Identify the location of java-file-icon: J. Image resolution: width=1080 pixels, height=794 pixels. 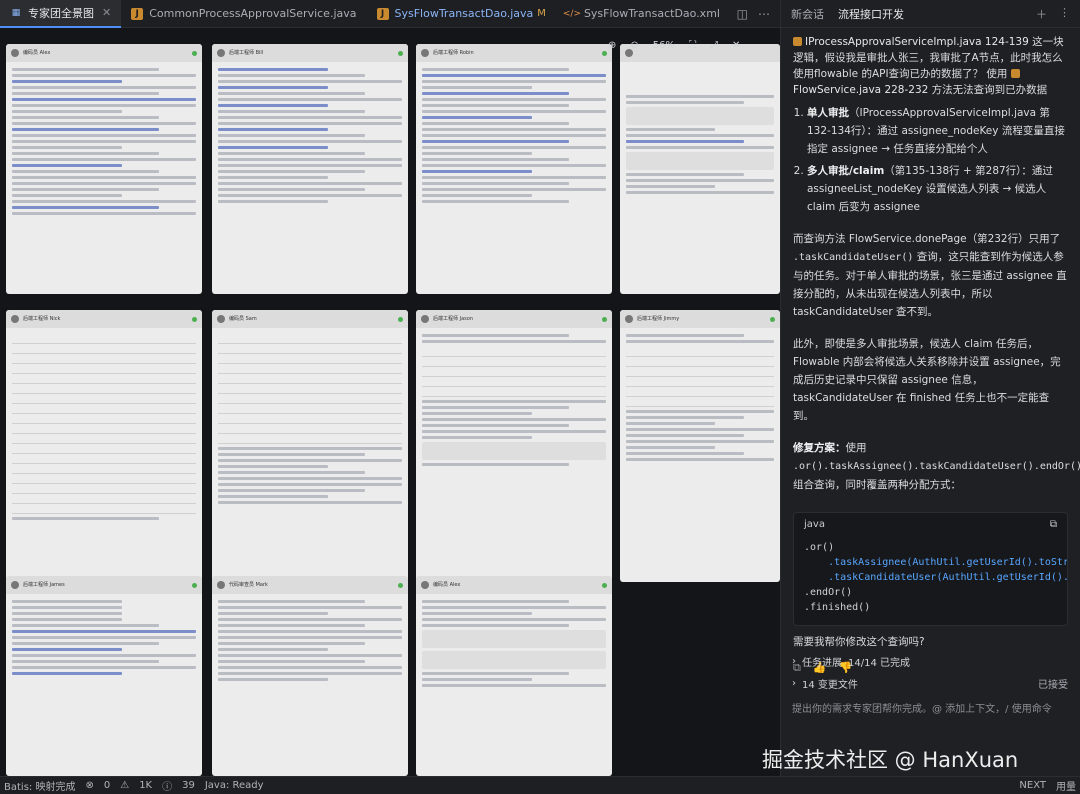
(137, 13).